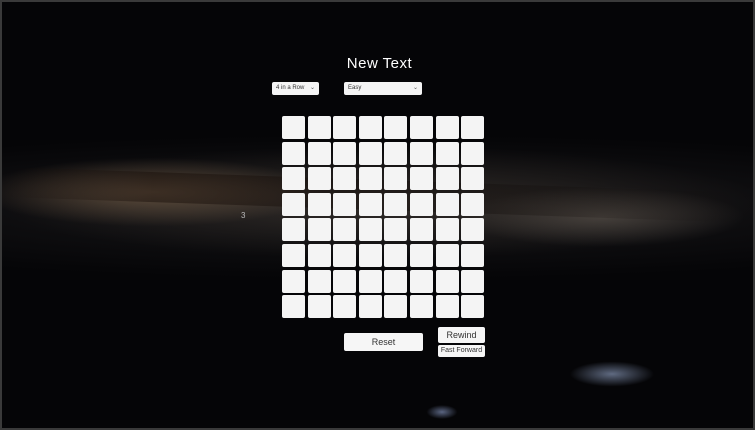 The width and height of the screenshot is (755, 430). I want to click on reset-button: Reset, so click(383, 342).